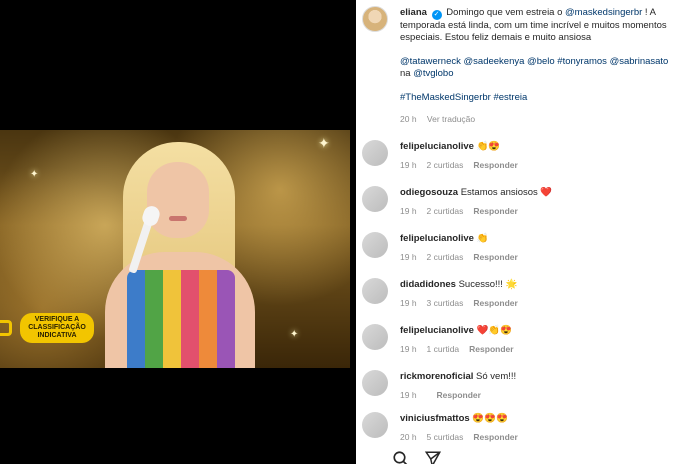 The image size is (696, 464). Describe the element at coordinates (541, 61) in the screenshot. I see `mention-link: @belo` at that location.